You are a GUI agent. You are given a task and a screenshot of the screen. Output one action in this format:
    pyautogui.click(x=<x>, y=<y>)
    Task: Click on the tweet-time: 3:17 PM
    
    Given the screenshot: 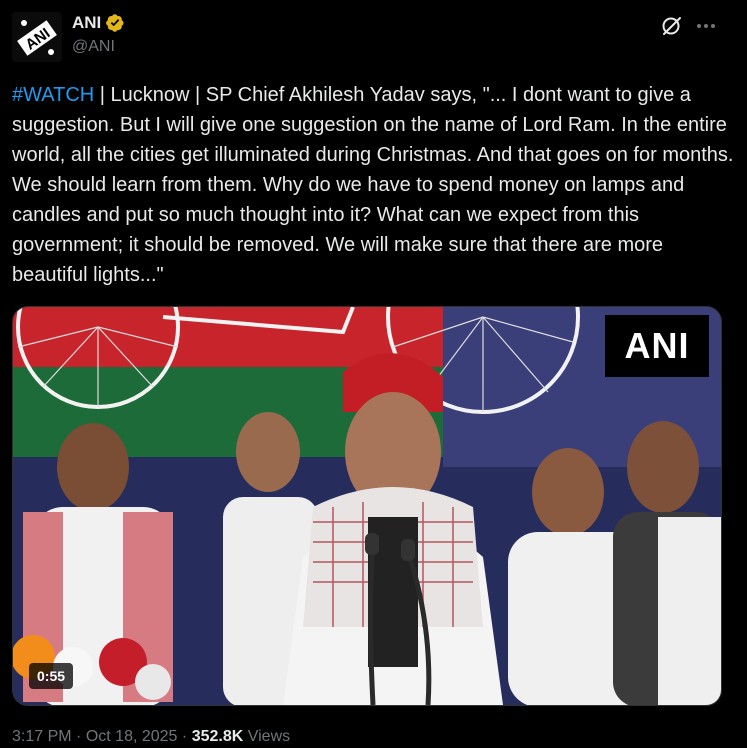 What is the action you would take?
    pyautogui.click(x=42, y=736)
    